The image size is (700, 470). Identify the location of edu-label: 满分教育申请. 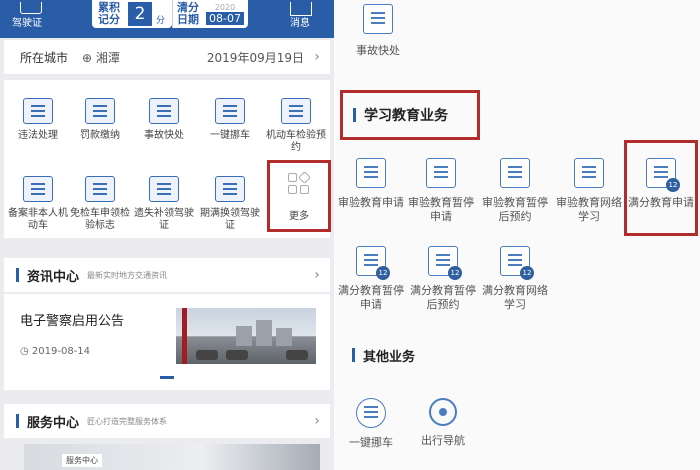
(661, 202).